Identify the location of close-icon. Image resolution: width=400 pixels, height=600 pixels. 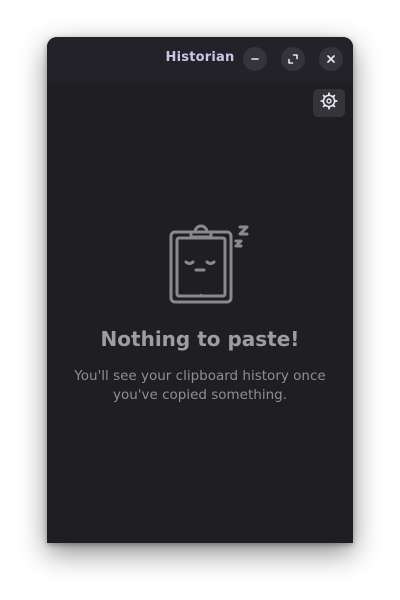
(331, 59).